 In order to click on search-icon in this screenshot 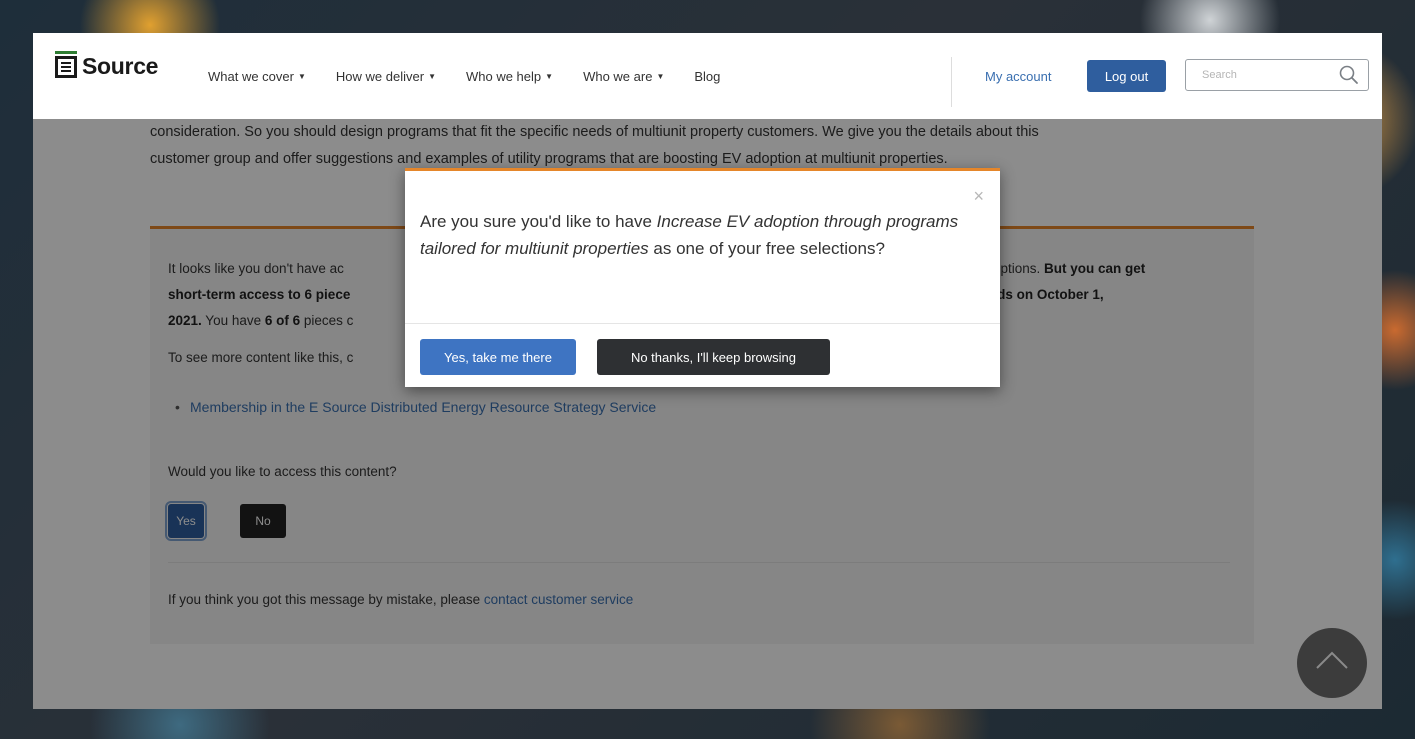, I will do `click(1349, 75)`.